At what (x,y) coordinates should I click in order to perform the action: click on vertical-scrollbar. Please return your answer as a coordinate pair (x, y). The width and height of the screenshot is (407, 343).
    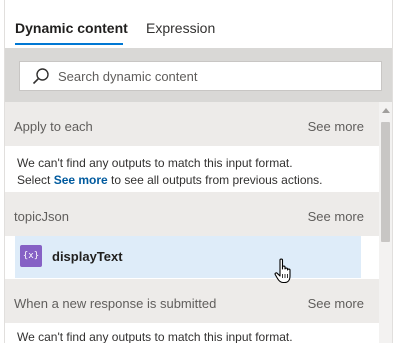
    Looking at the image, I should click on (385, 222).